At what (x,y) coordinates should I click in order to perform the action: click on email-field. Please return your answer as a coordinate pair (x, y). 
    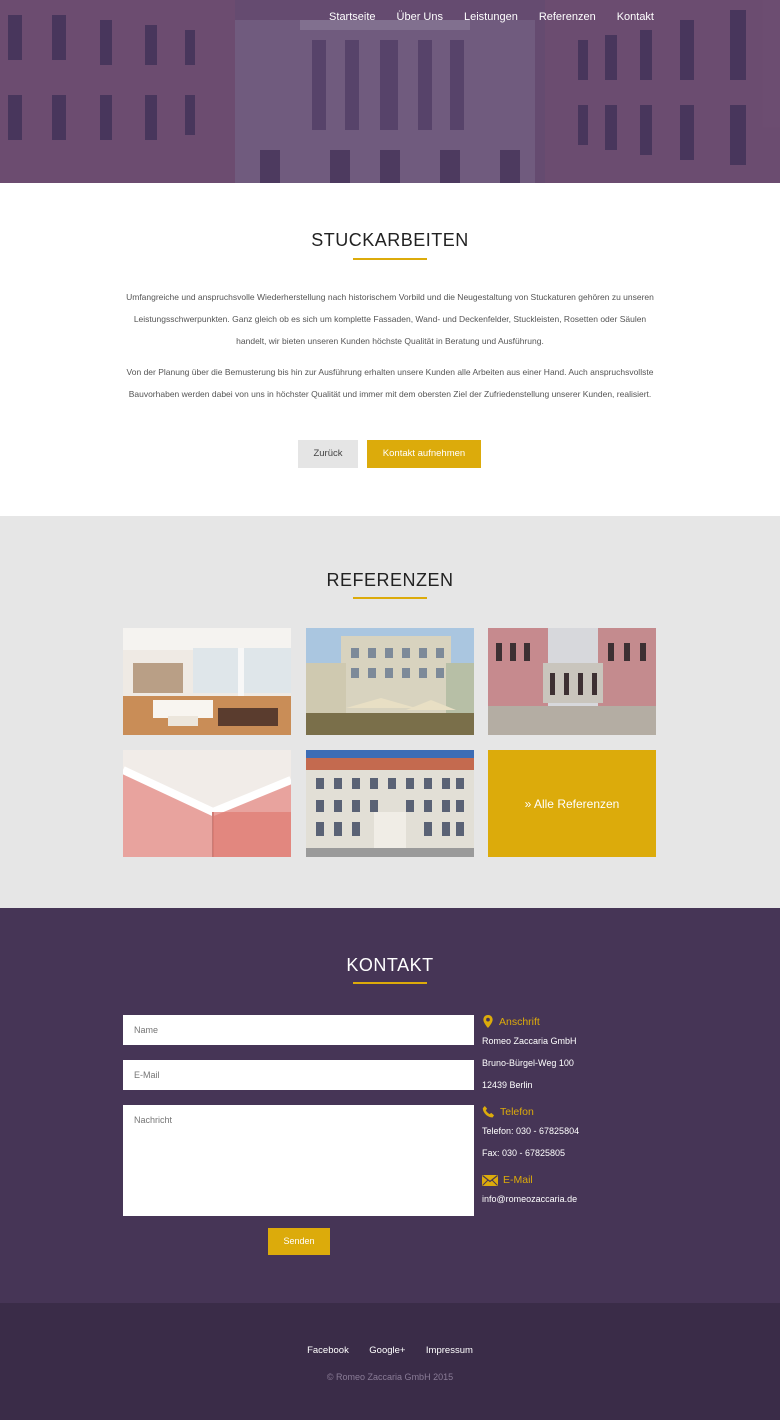
    Looking at the image, I should click on (298, 1075).